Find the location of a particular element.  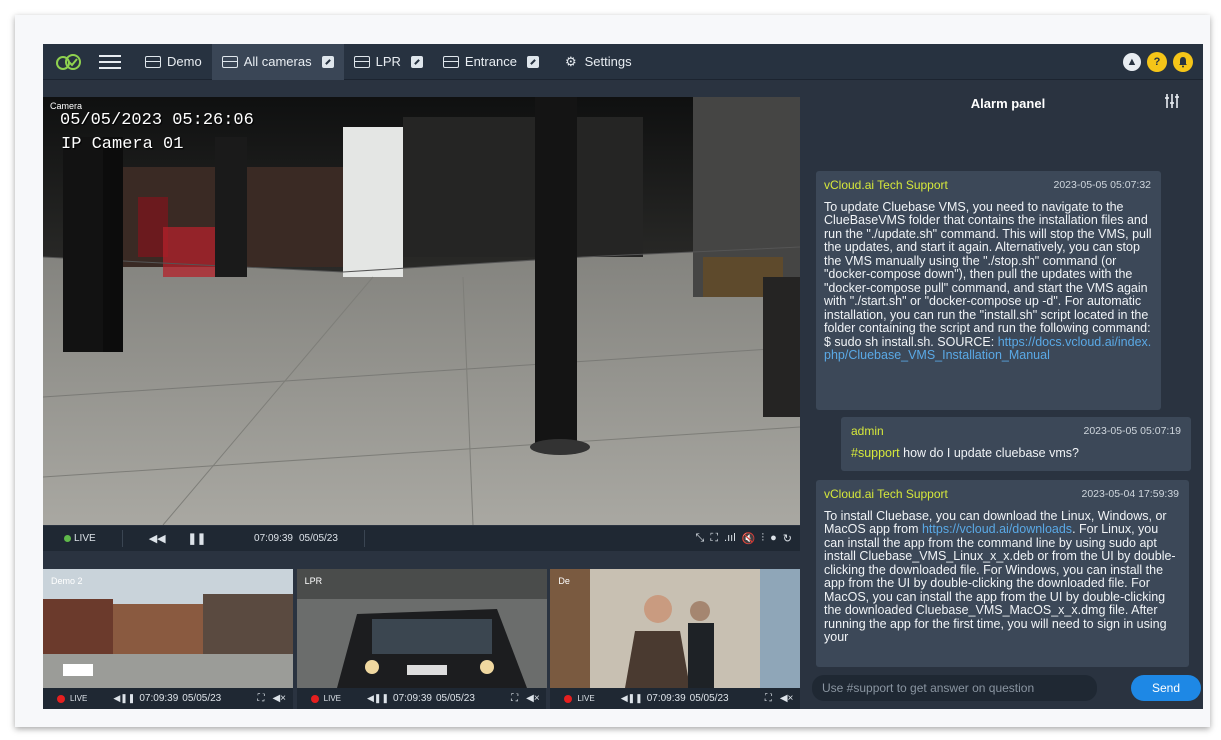

thumbnail-label: LPR is located at coordinates (313, 581).